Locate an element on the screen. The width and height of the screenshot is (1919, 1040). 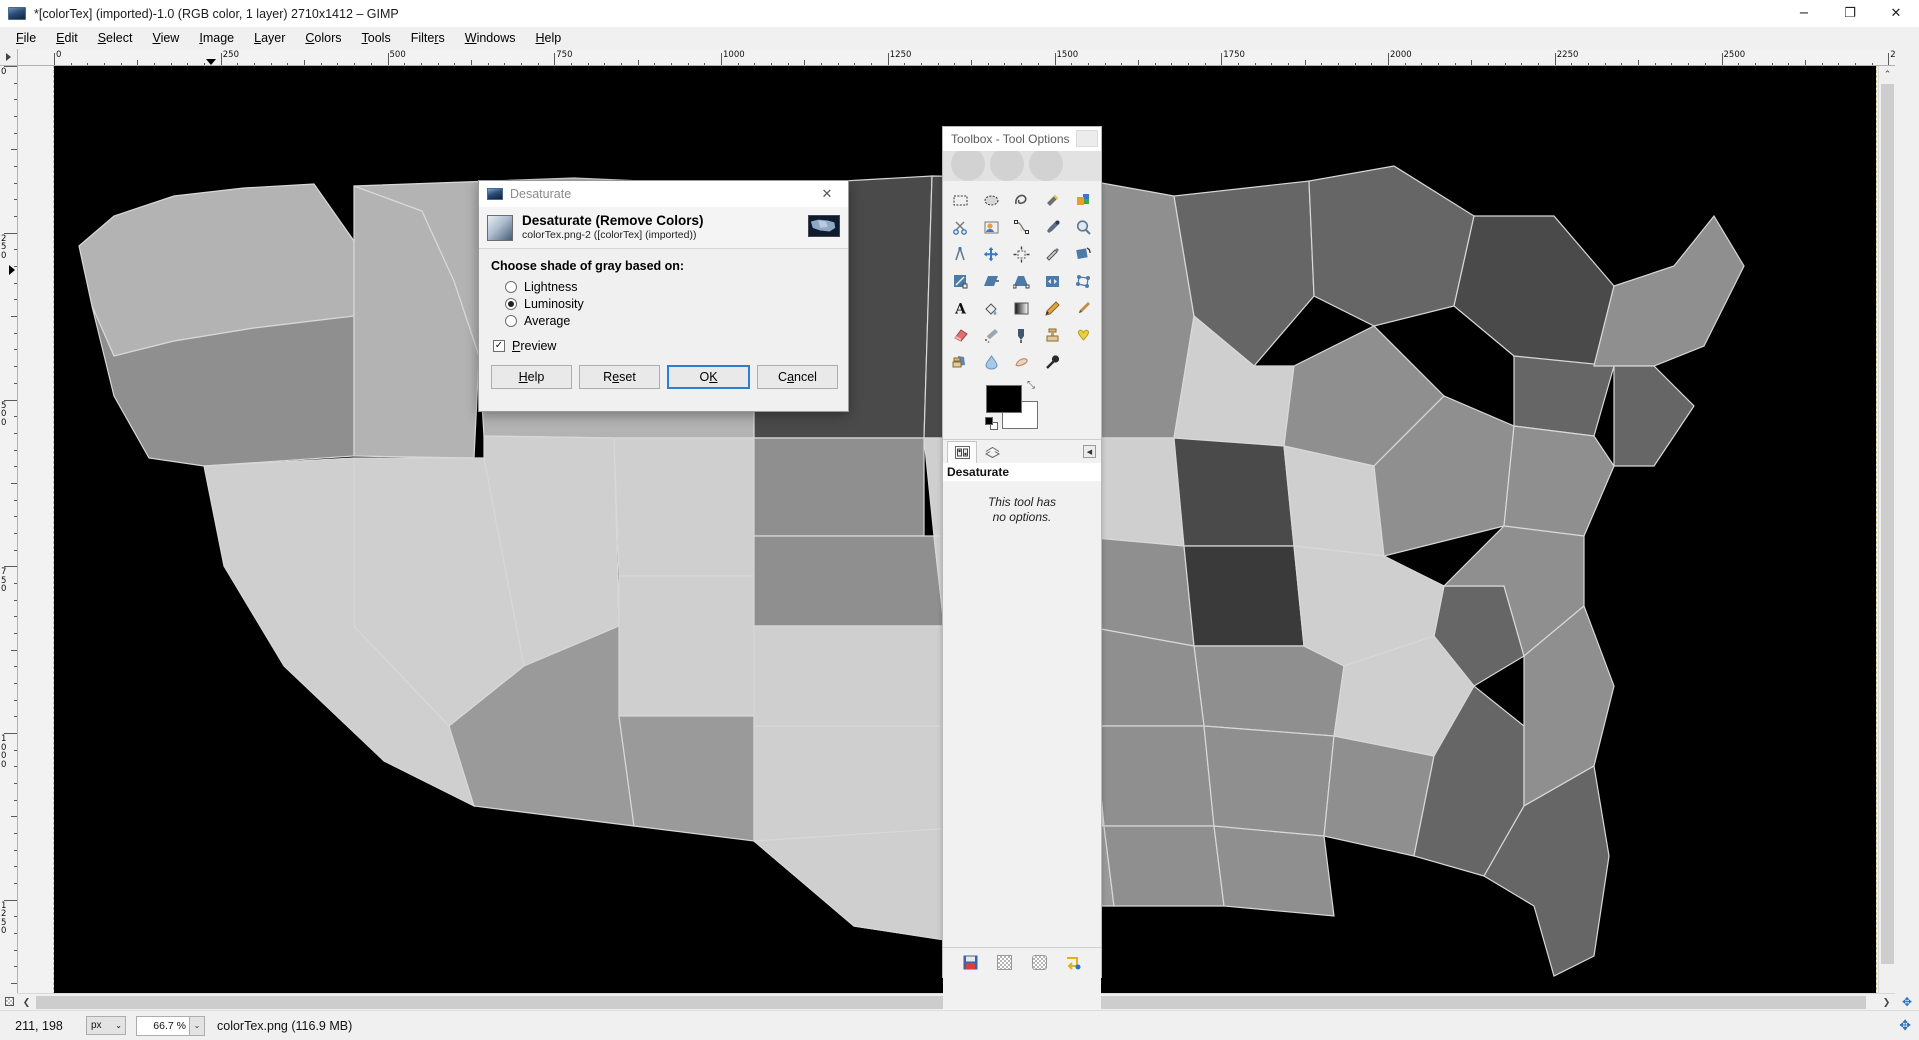
fuzzy-select-icon is located at coordinates (1053, 200).